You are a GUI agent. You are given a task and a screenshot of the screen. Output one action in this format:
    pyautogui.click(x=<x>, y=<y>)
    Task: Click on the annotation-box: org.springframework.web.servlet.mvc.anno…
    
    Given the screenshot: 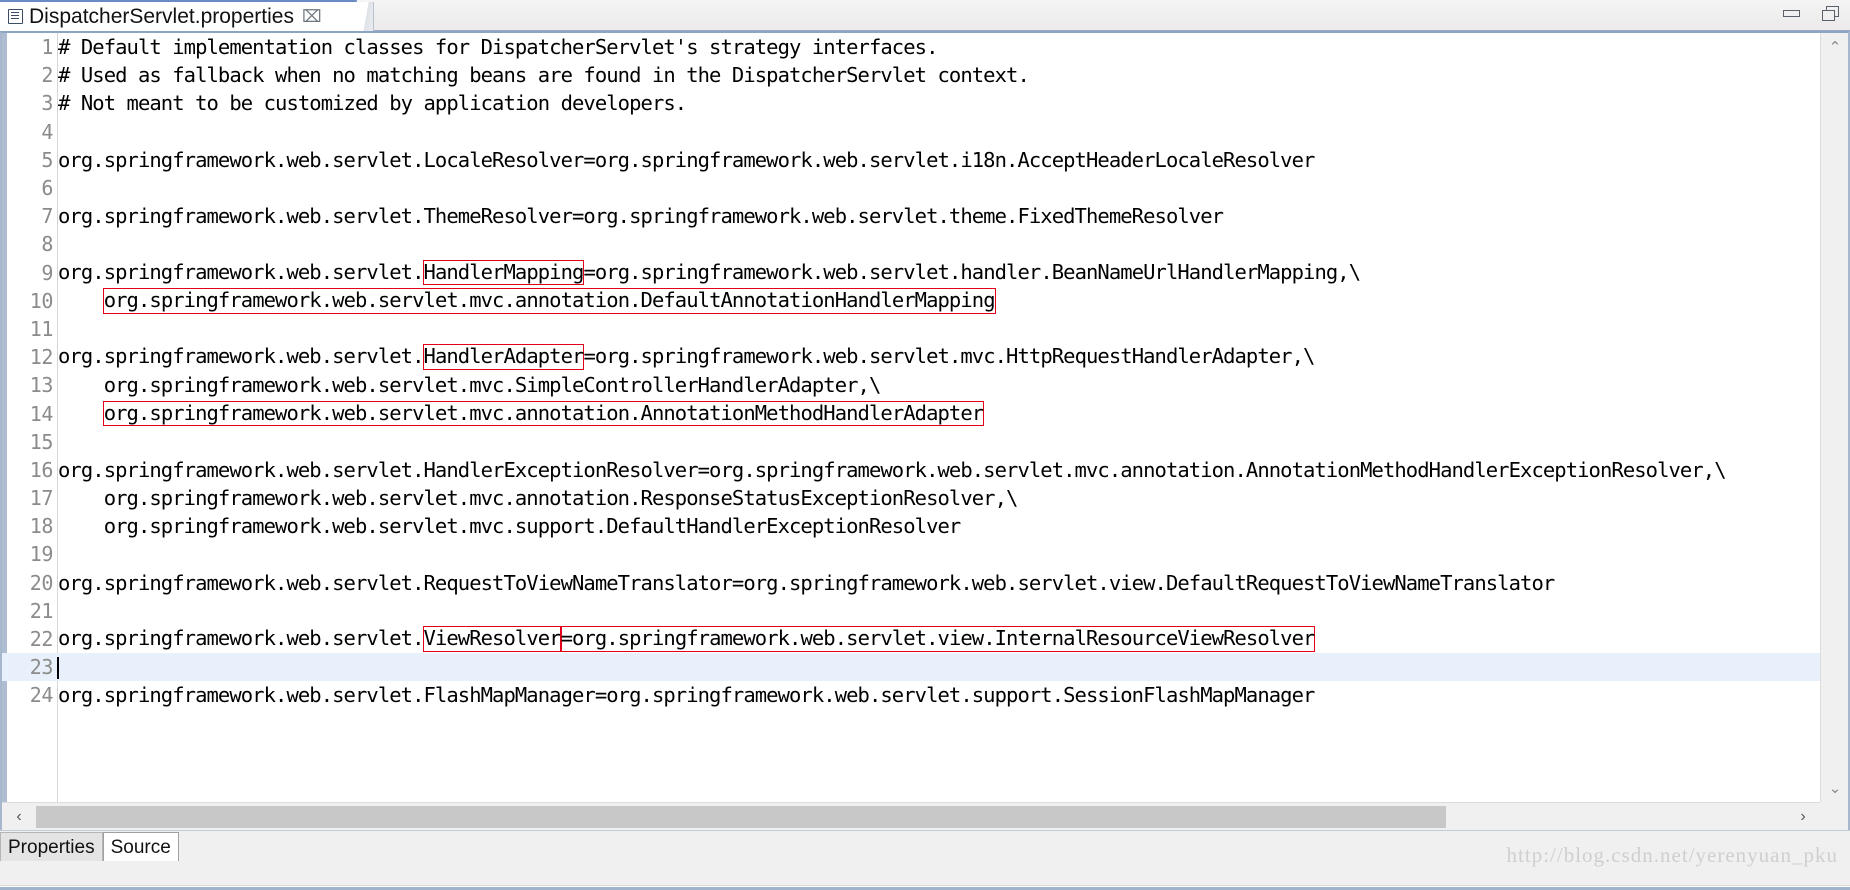 What is the action you would take?
    pyautogui.click(x=543, y=413)
    